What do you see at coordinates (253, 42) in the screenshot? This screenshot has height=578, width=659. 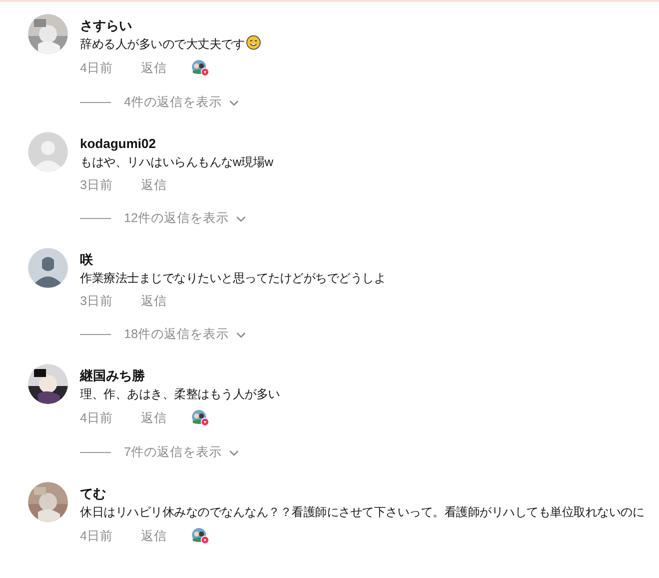 I see `smile-icon` at bounding box center [253, 42].